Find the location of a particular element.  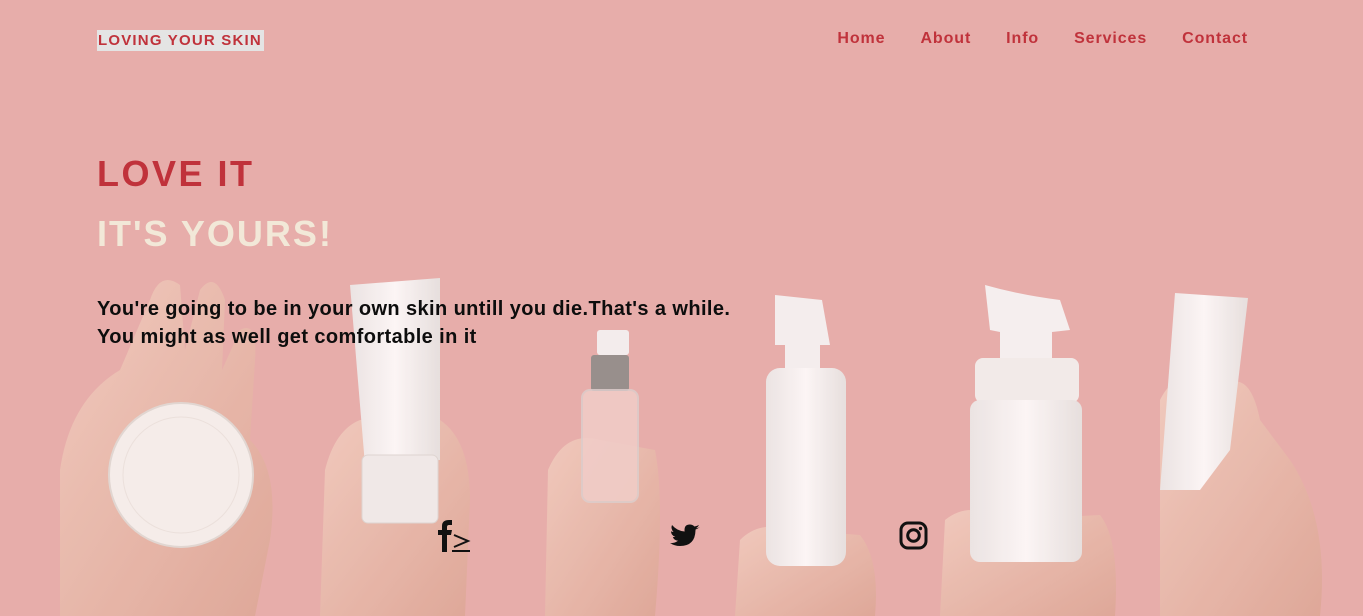

twitter-link is located at coordinates (685, 536).